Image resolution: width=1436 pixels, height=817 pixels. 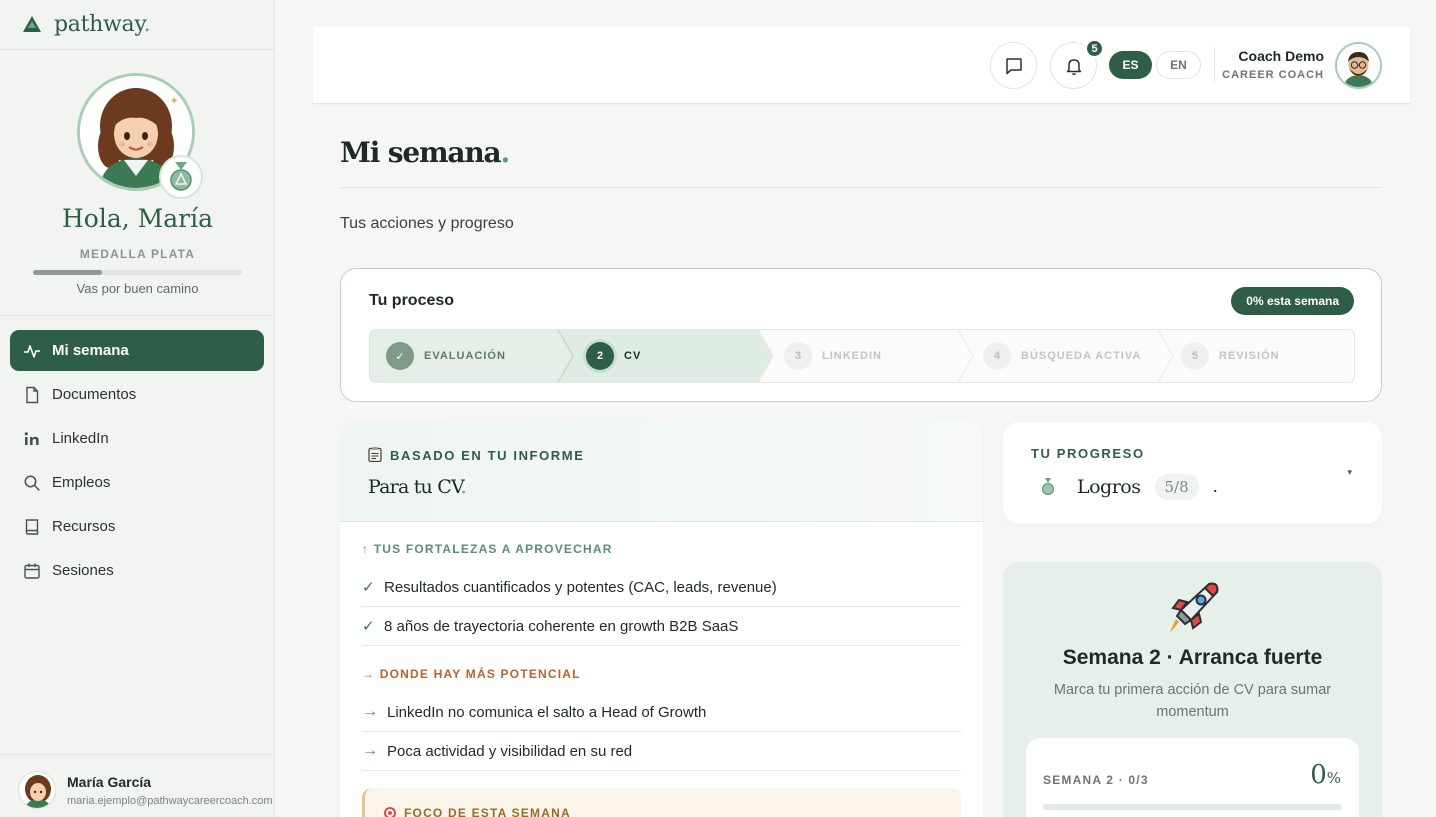 I want to click on step-linkedin: 3 LINKEDIN, so click(x=833, y=356).